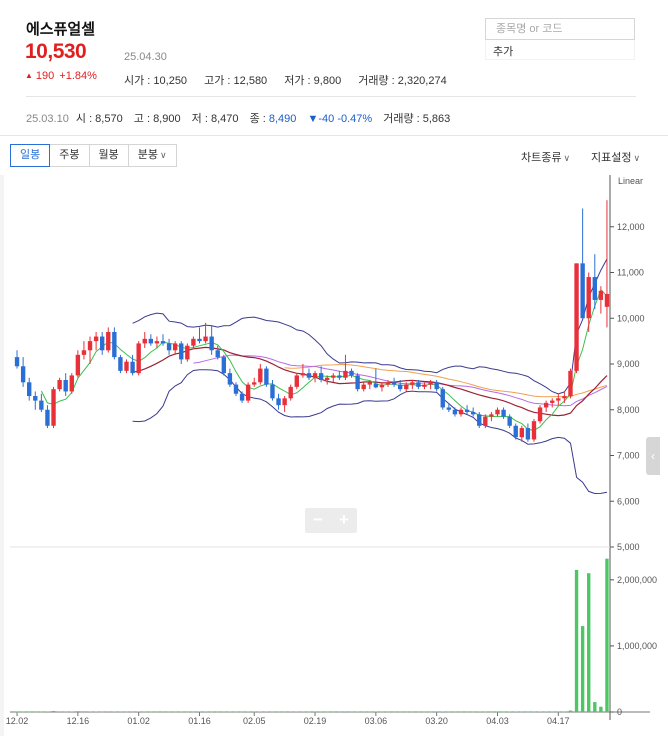  What do you see at coordinates (321, 119) in the screenshot?
I see `daily-change: ▼-40` at bounding box center [321, 119].